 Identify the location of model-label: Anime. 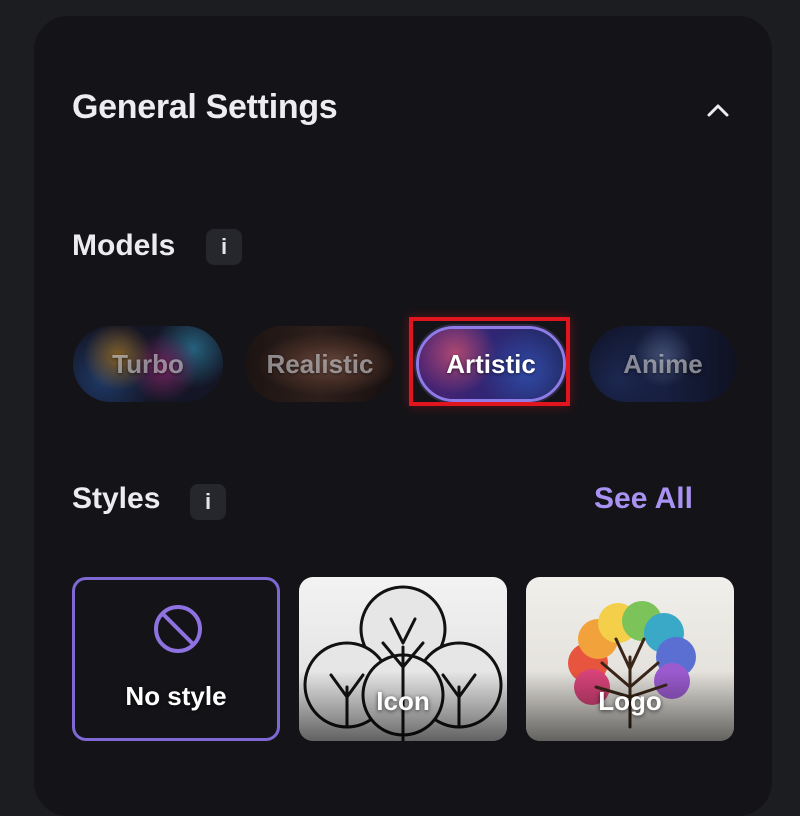
(663, 363).